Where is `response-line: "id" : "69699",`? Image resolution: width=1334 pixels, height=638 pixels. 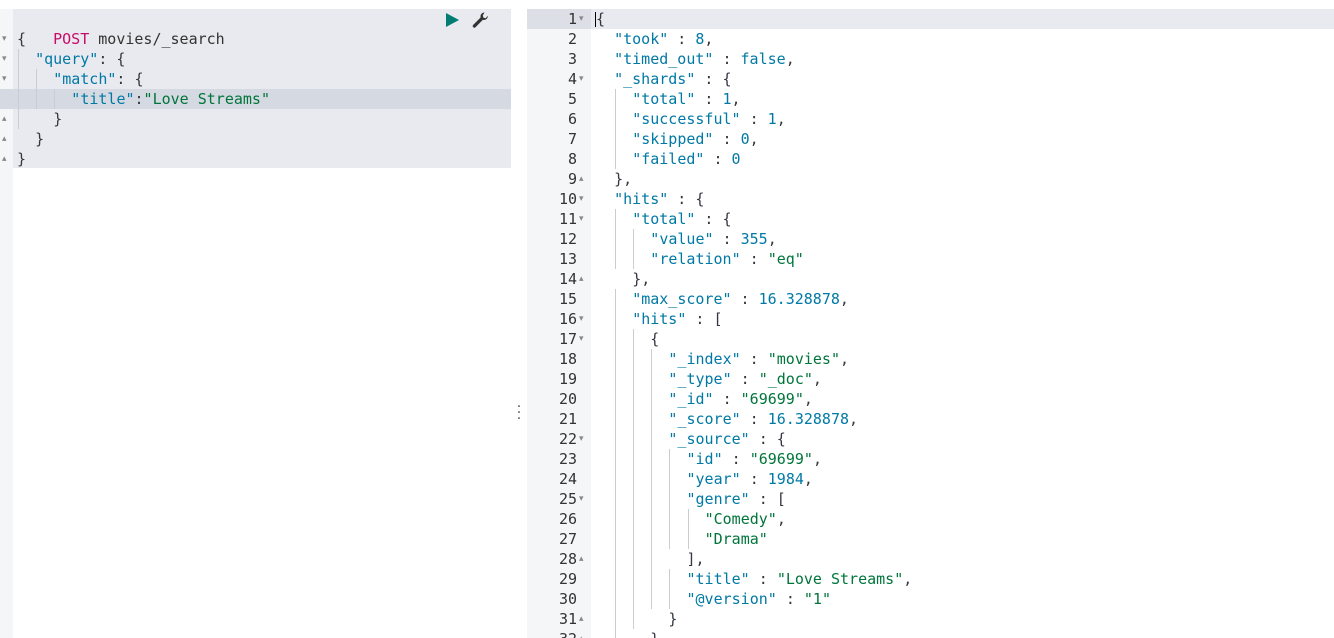
response-line: "id" : "69699", is located at coordinates (754, 459).